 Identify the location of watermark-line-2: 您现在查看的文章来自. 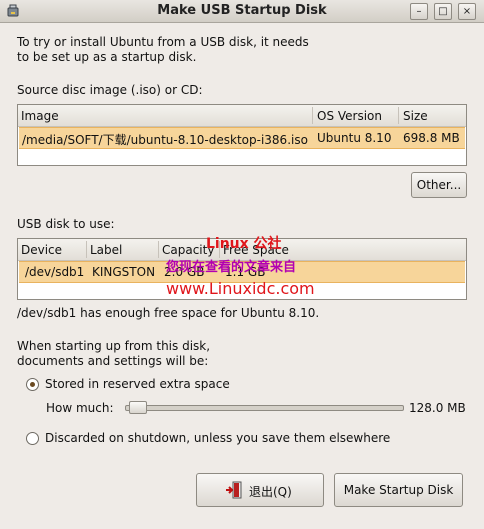
(231, 267).